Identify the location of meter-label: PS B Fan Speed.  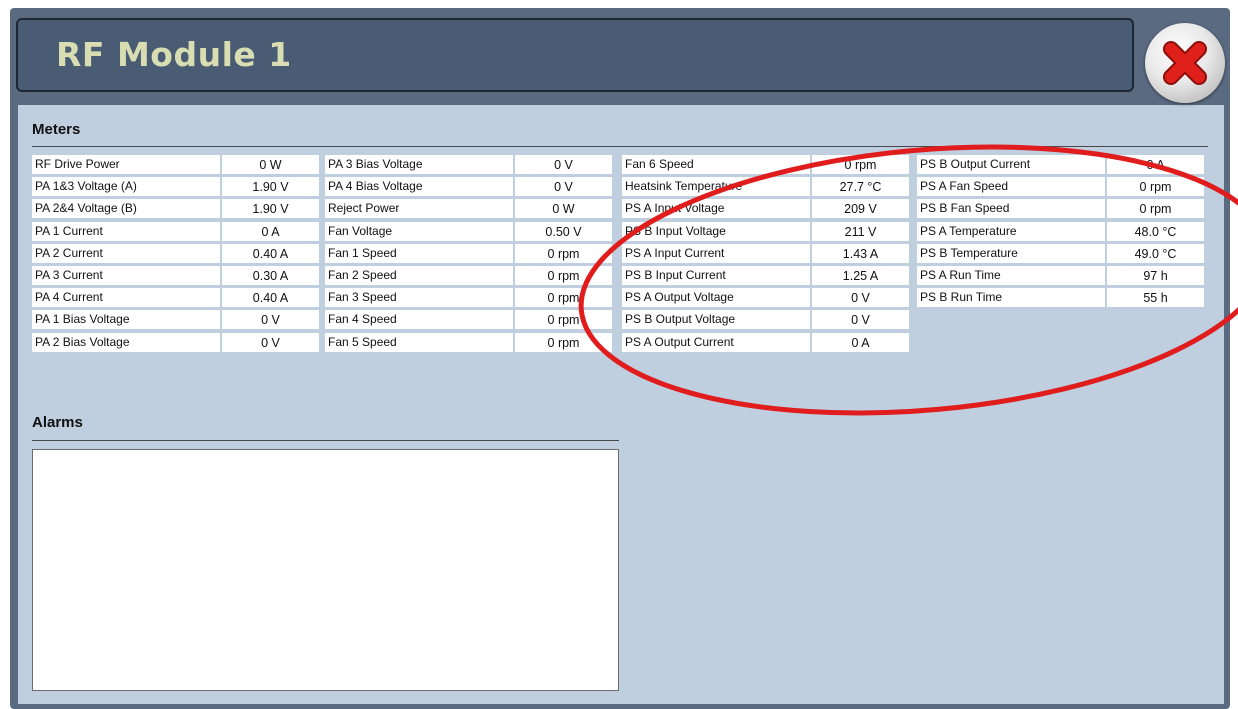
(1011, 208).